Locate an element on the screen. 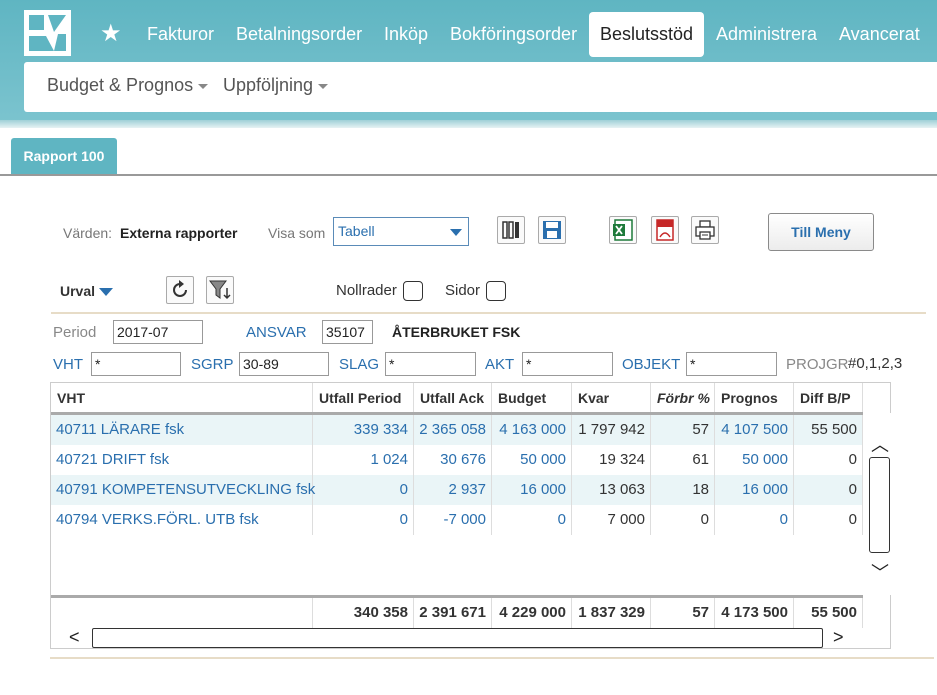 This screenshot has height=695, width=937. cell-prognos: 50 000 is located at coordinates (754, 460).